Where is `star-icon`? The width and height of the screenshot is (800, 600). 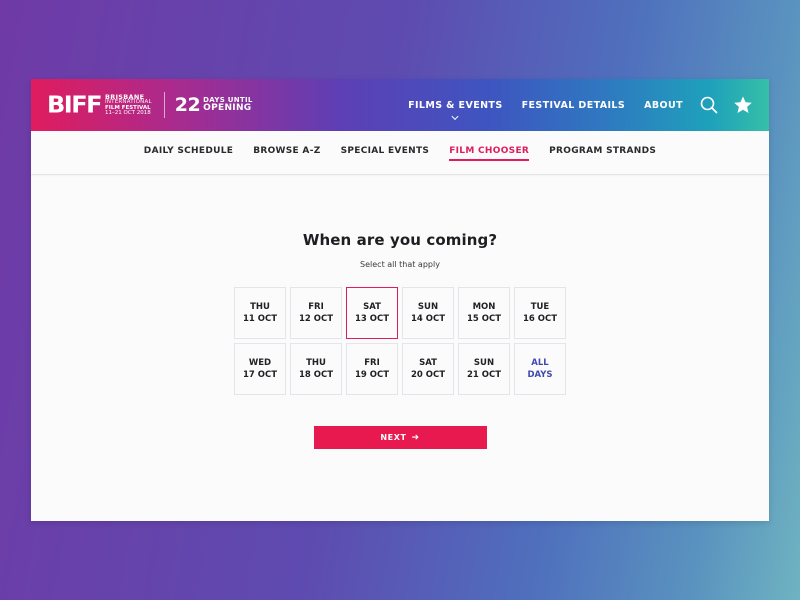 star-icon is located at coordinates (743, 104).